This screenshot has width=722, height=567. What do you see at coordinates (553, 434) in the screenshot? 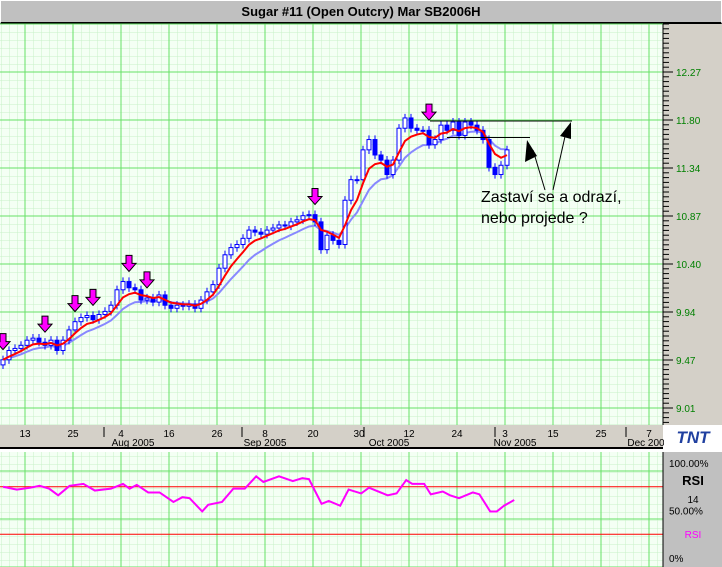
I see `date-tick-label: 15` at bounding box center [553, 434].